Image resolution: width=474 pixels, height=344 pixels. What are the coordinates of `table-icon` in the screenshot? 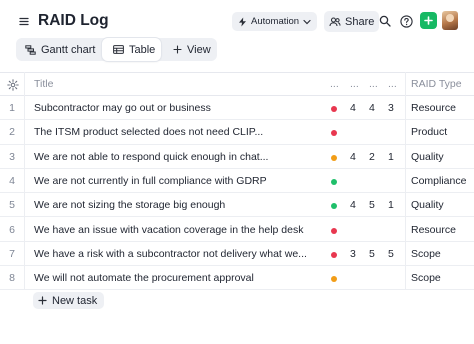 It's located at (118, 49).